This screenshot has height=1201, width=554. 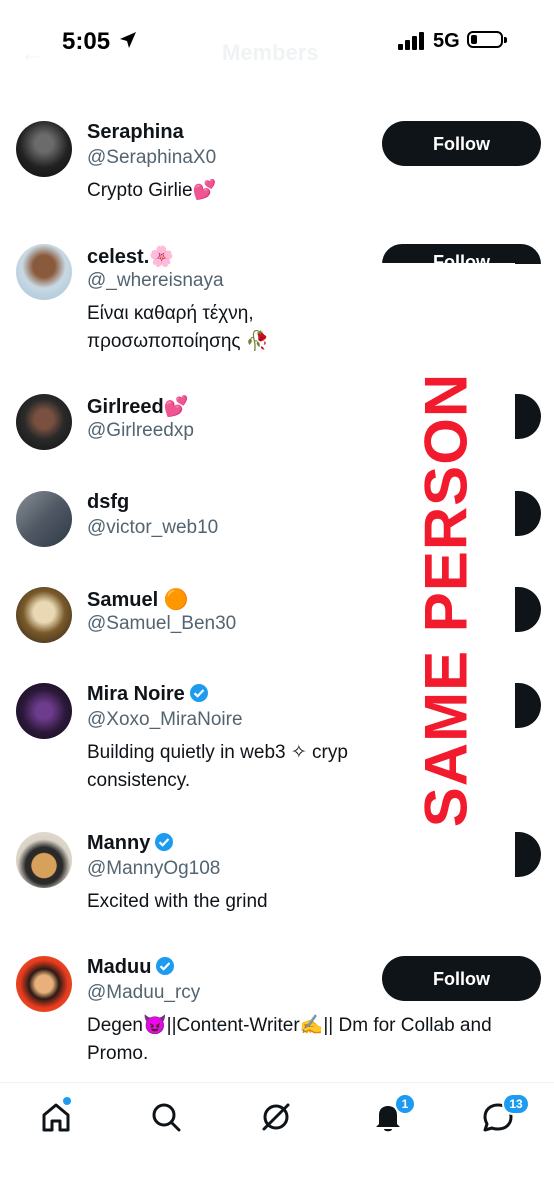 What do you see at coordinates (162, 623) in the screenshot?
I see `member-handle: @Samuel_Ben30` at bounding box center [162, 623].